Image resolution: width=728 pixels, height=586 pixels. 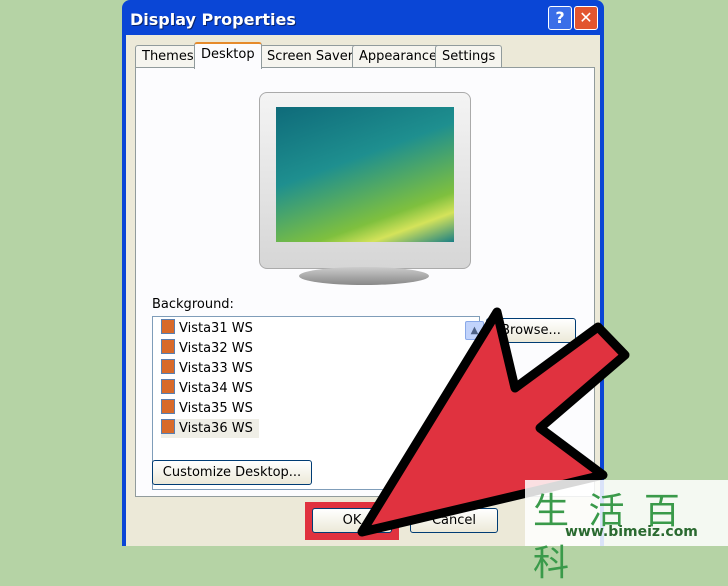 I want to click on watermark: 生 活 百 科 www.bimeiz.com, so click(x=626, y=532).